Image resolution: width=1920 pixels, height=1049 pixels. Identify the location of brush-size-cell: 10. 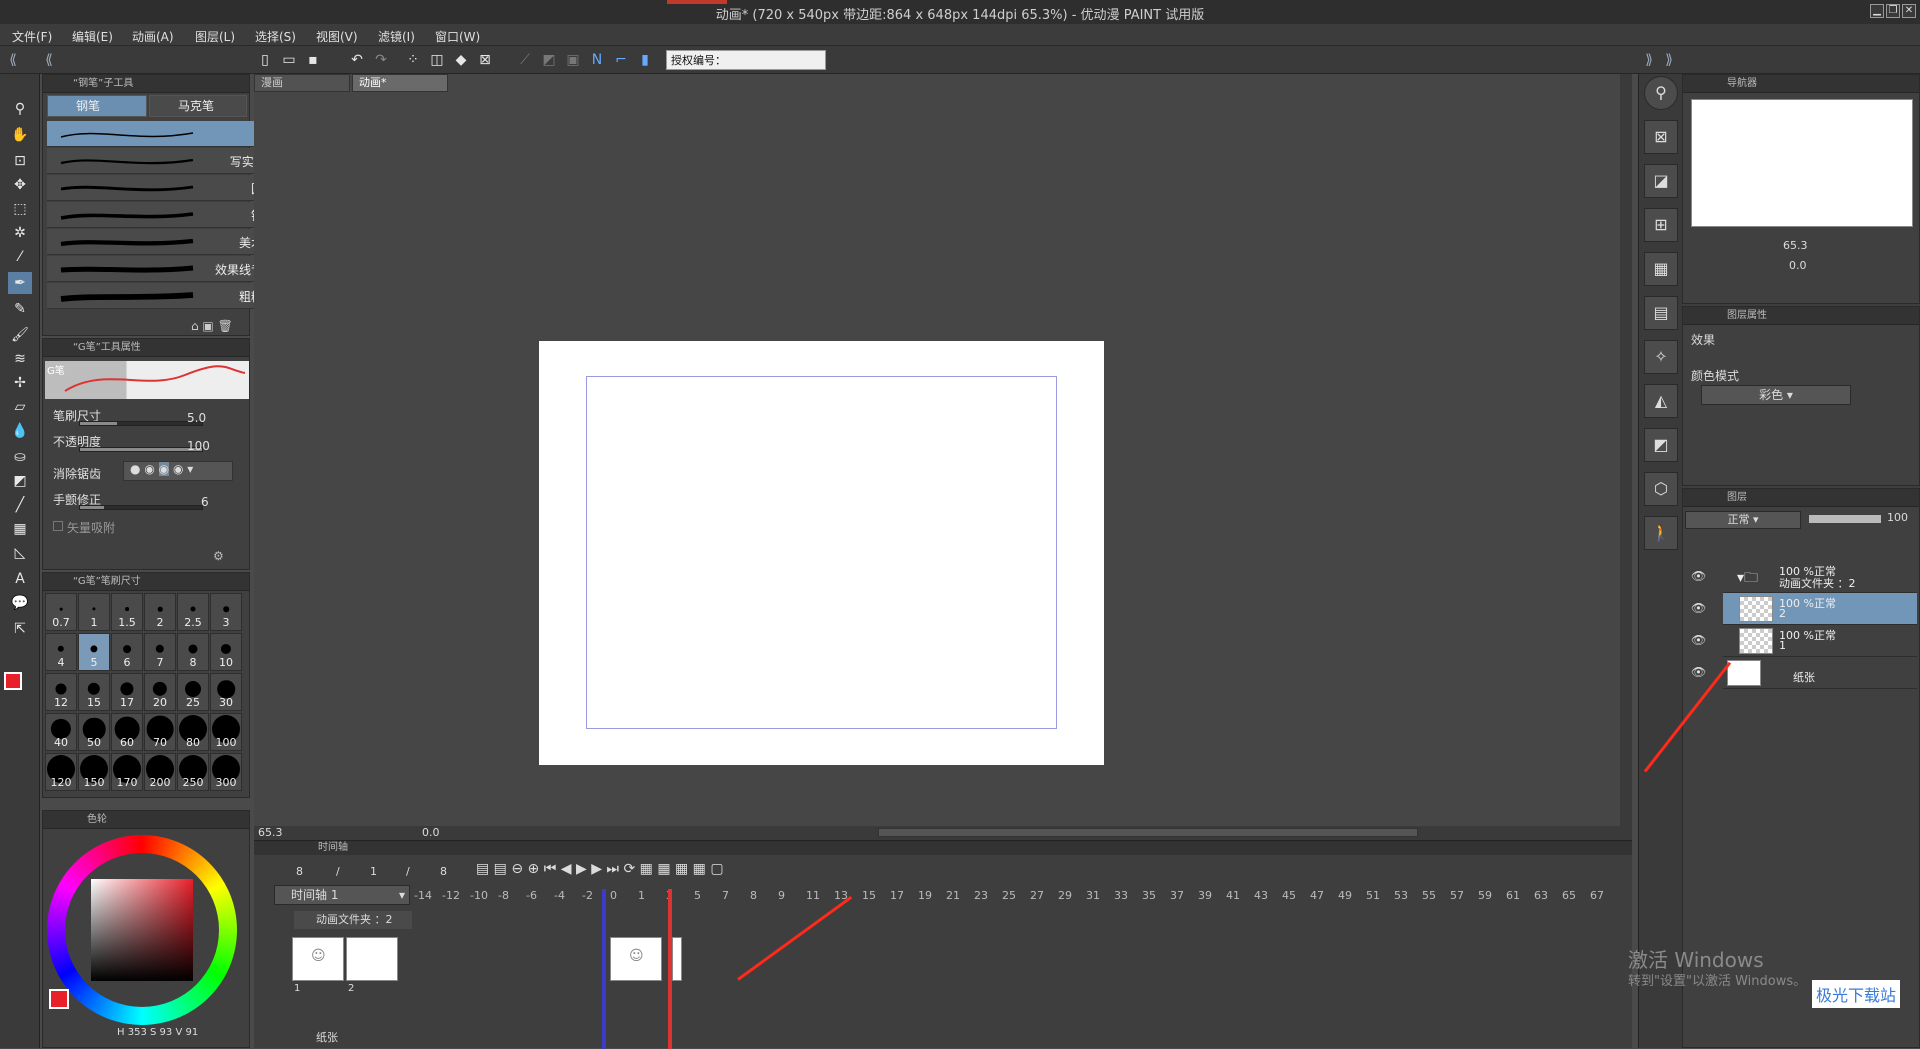
(226, 652).